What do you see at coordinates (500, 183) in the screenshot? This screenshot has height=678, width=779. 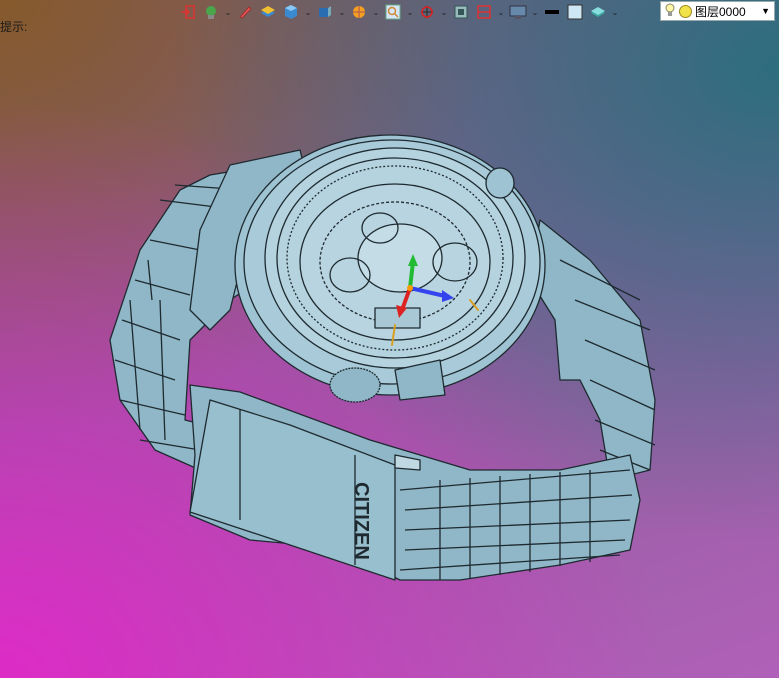 I see `watch-crown` at bounding box center [500, 183].